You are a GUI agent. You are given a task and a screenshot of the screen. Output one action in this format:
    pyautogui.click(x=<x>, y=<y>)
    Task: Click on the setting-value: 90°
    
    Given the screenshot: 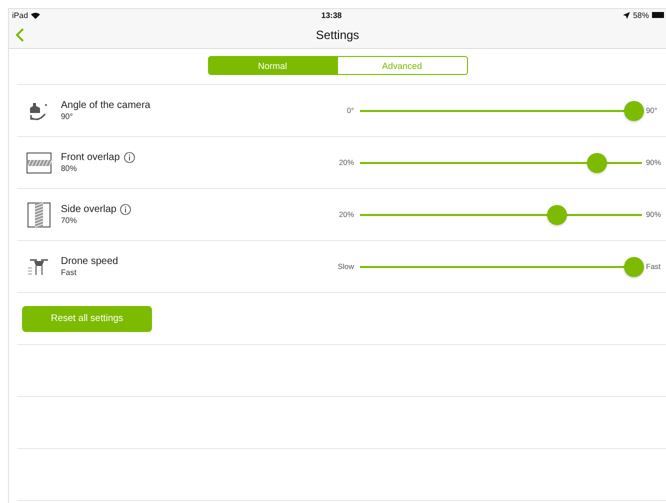 What is the action you would take?
    pyautogui.click(x=67, y=116)
    